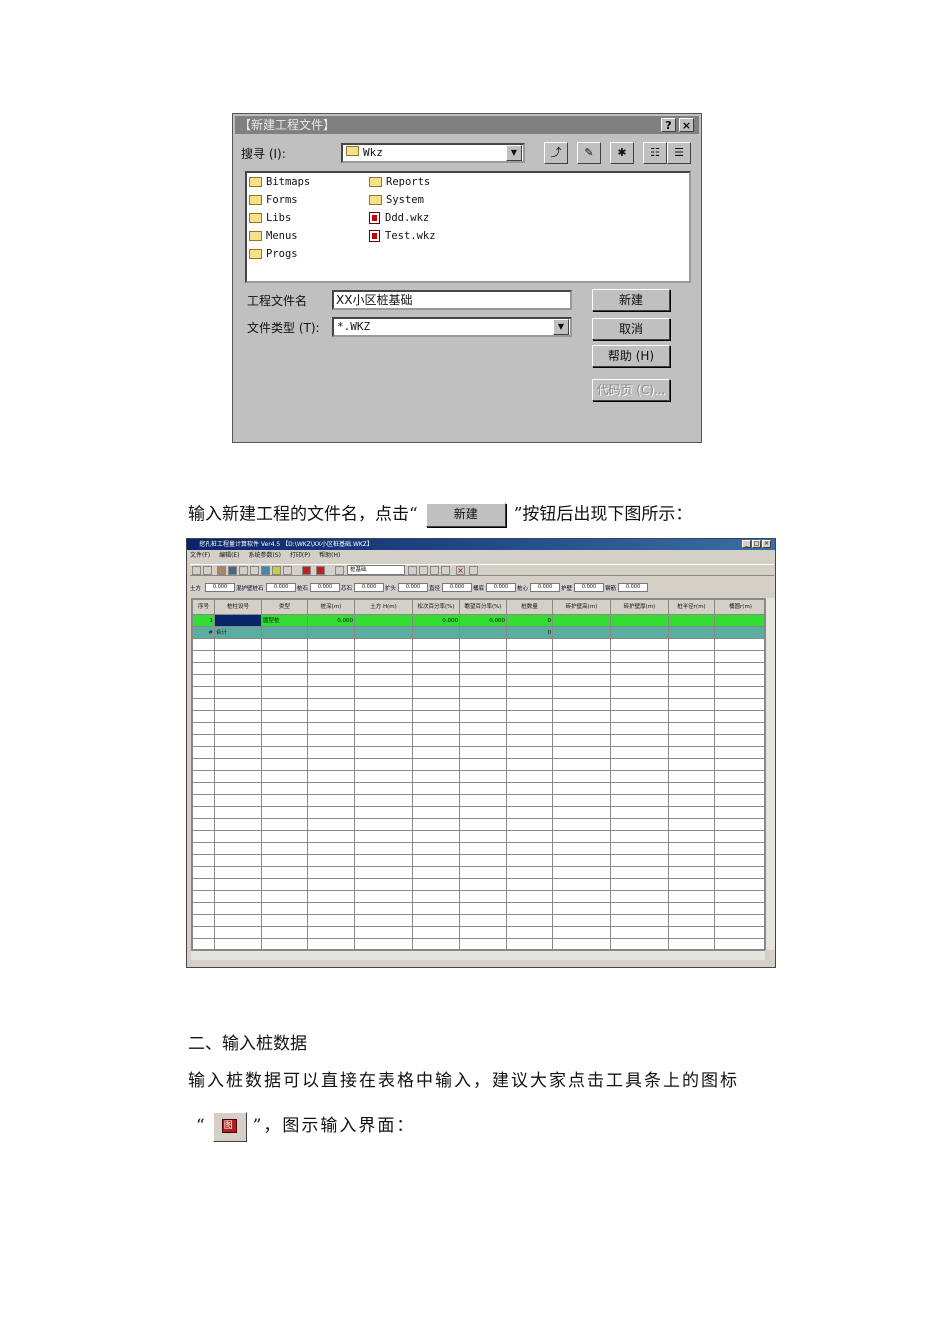 Image resolution: width=950 pixels, height=1344 pixels. What do you see at coordinates (287, 570) in the screenshot?
I see `exit-icon` at bounding box center [287, 570].